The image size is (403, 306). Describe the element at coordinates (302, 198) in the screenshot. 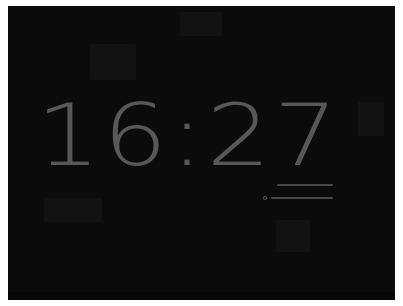

I see `alarm-text-line` at that location.